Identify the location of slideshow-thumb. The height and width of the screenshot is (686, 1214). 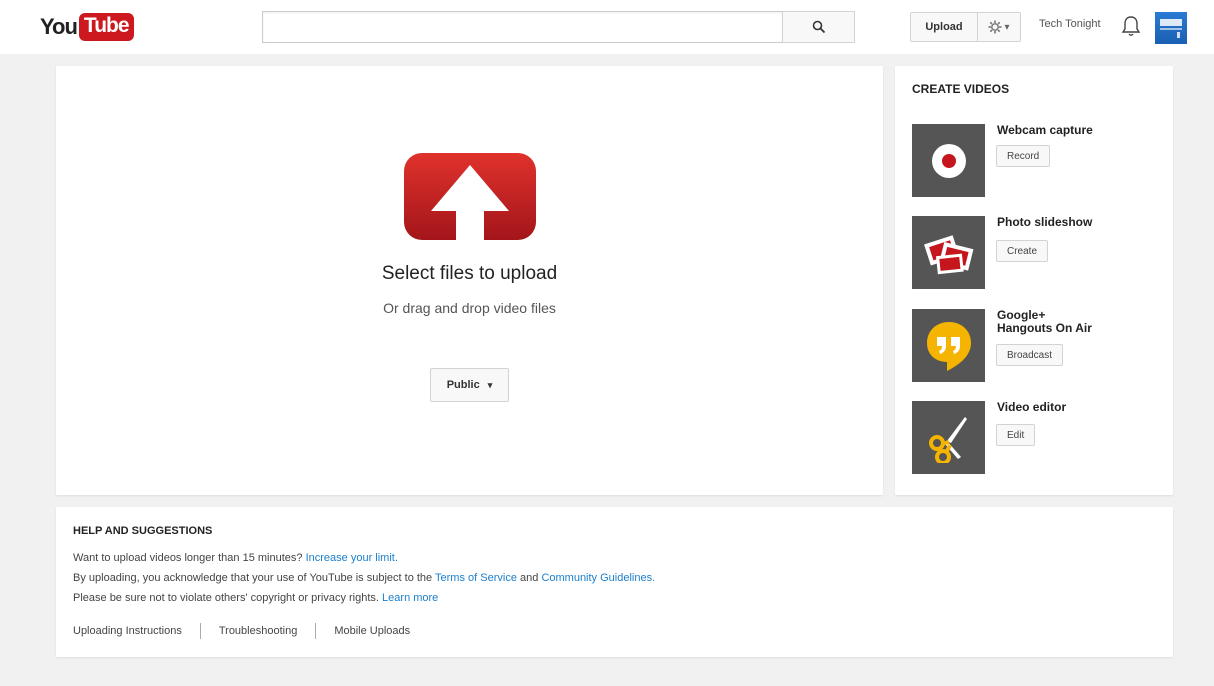
(948, 252).